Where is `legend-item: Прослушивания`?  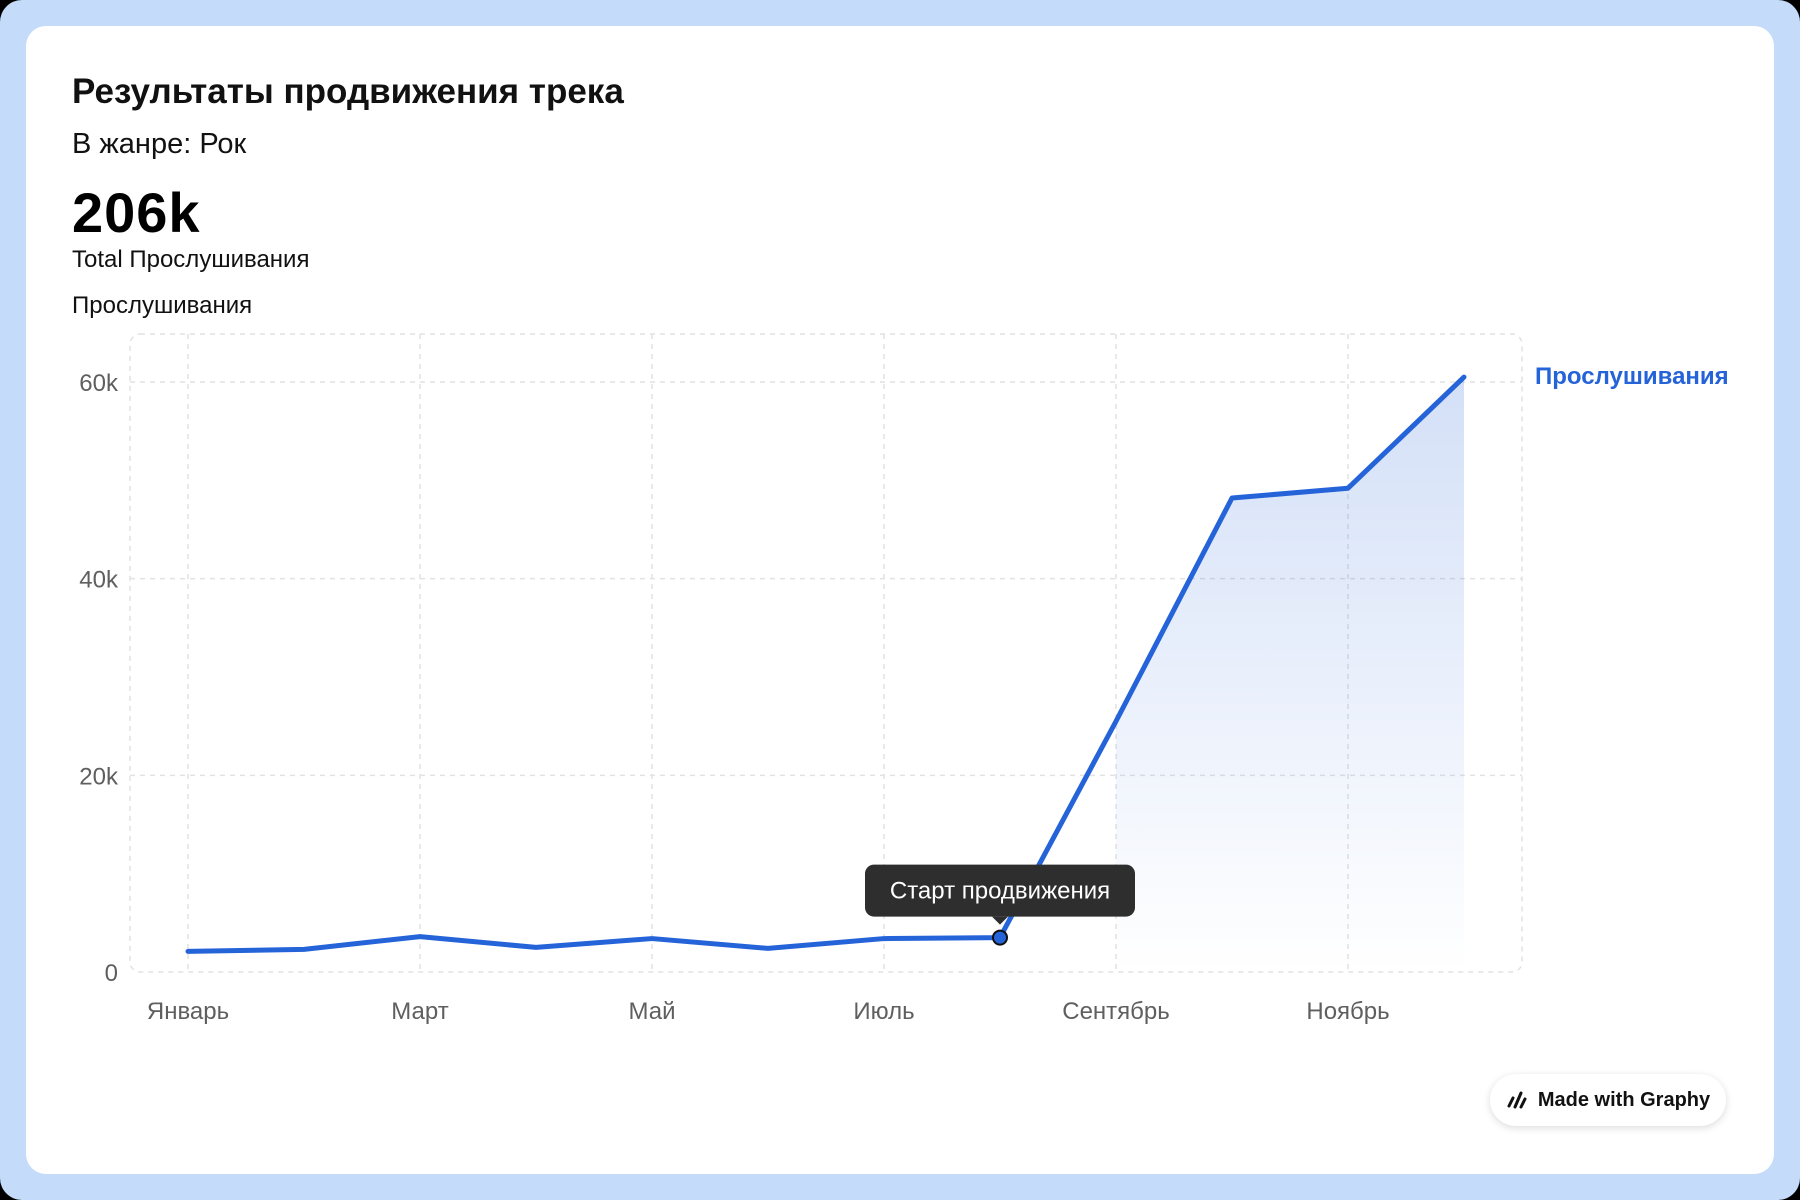 legend-item: Прослушивания is located at coordinates (1632, 376).